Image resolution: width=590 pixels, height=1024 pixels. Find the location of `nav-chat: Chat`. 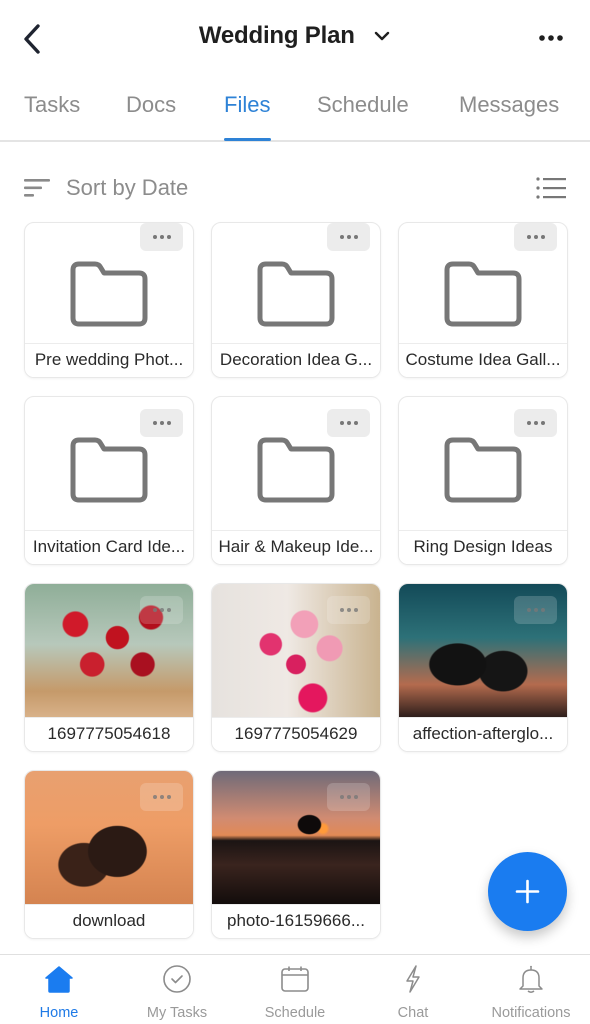

nav-chat: Chat is located at coordinates (413, 989).